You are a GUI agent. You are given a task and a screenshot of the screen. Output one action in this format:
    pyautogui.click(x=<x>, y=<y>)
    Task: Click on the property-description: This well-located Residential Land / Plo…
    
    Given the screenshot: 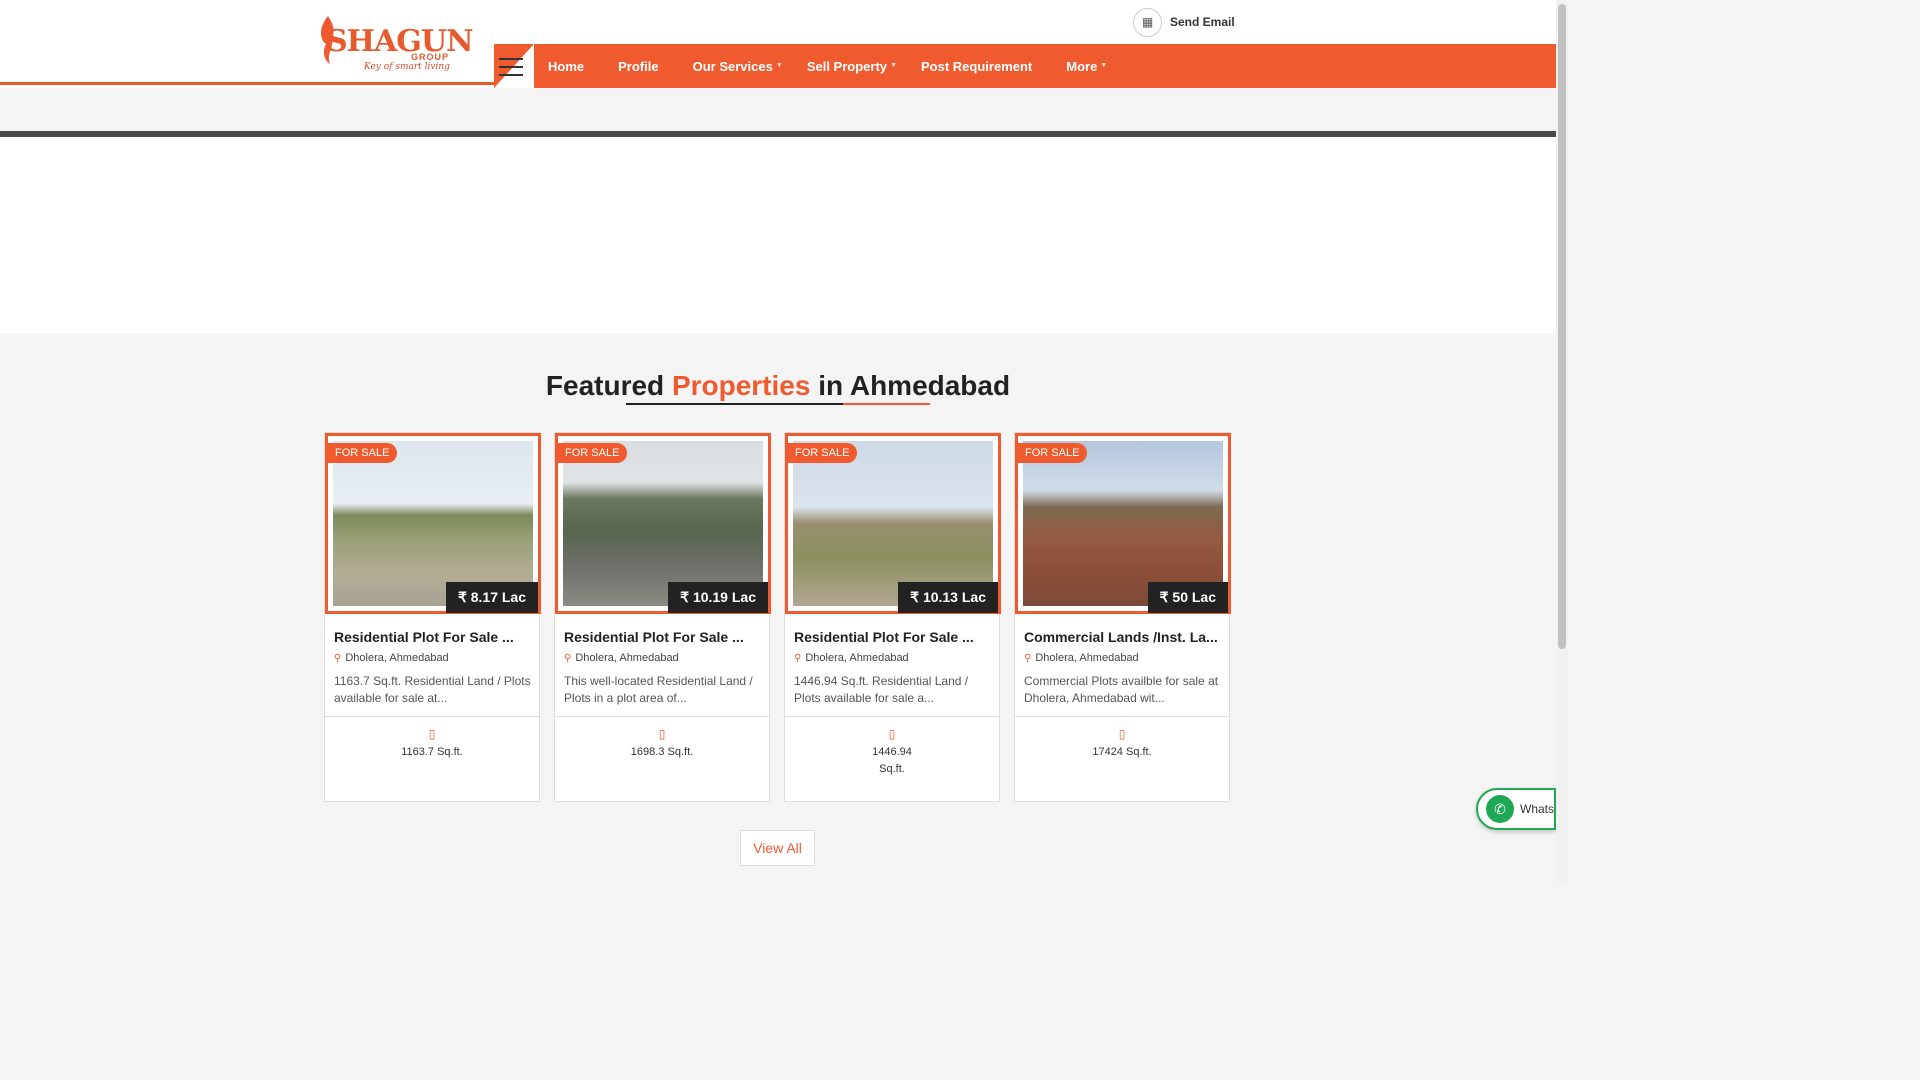 What is the action you would take?
    pyautogui.click(x=658, y=689)
    